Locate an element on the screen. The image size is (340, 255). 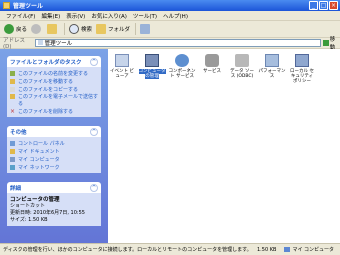
control-panel-icon is located at coordinates (12, 143).